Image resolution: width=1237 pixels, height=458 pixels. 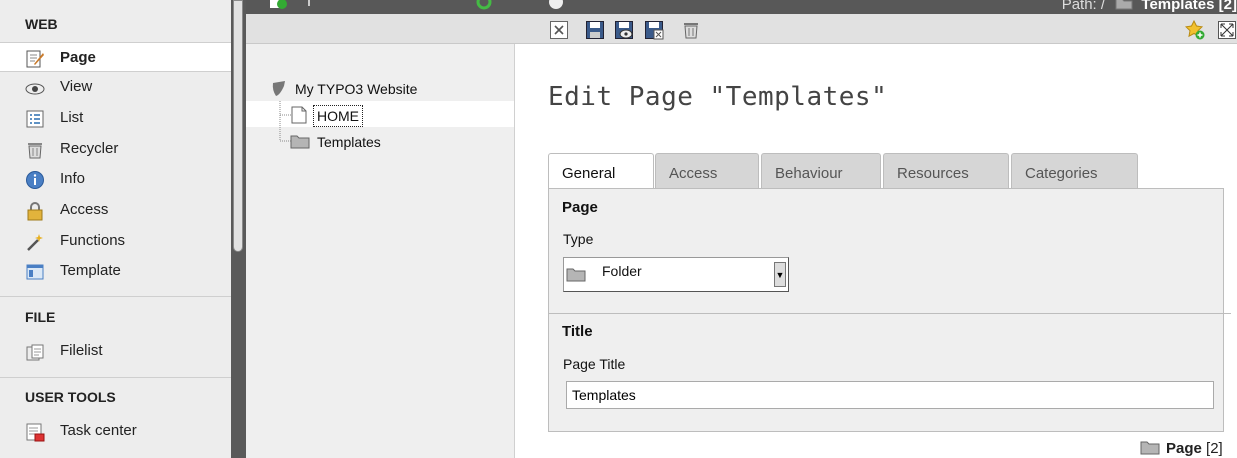 What do you see at coordinates (41, 24) in the screenshot?
I see `section-title-web: WEB` at bounding box center [41, 24].